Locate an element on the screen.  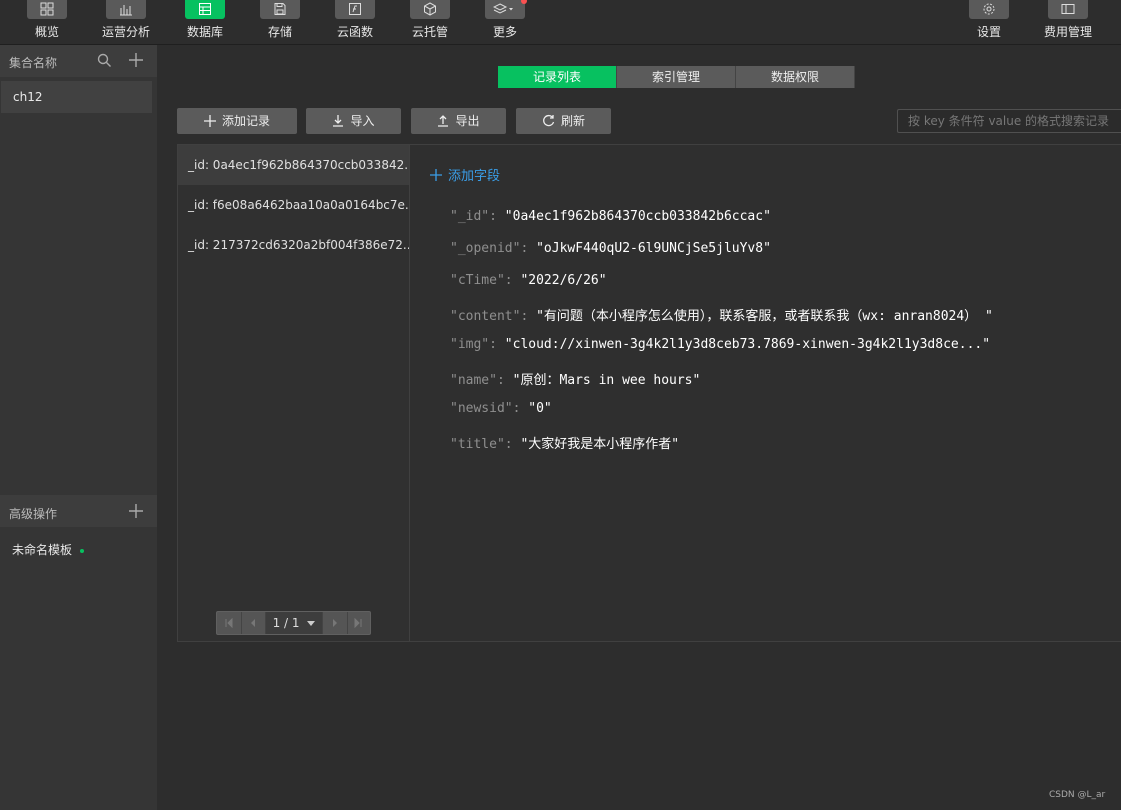
add-template-icon is located at coordinates (136, 513).